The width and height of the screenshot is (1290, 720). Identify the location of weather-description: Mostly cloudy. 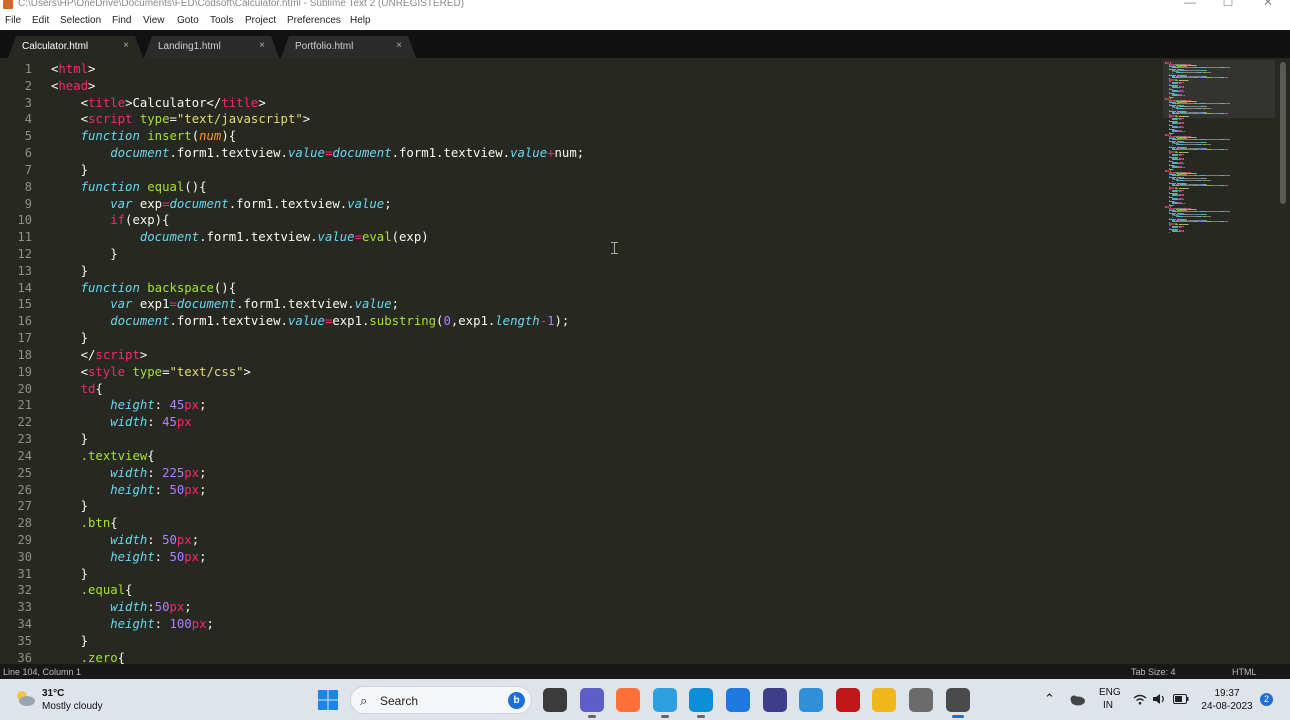
(72, 706).